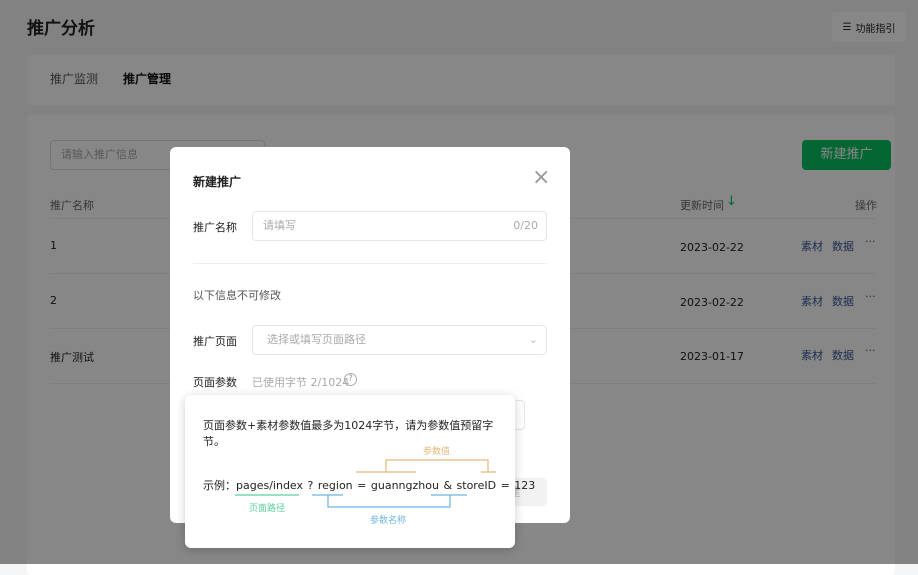 The width and height of the screenshot is (918, 575). What do you see at coordinates (541, 178) in the screenshot?
I see `close-icon: ×` at bounding box center [541, 178].